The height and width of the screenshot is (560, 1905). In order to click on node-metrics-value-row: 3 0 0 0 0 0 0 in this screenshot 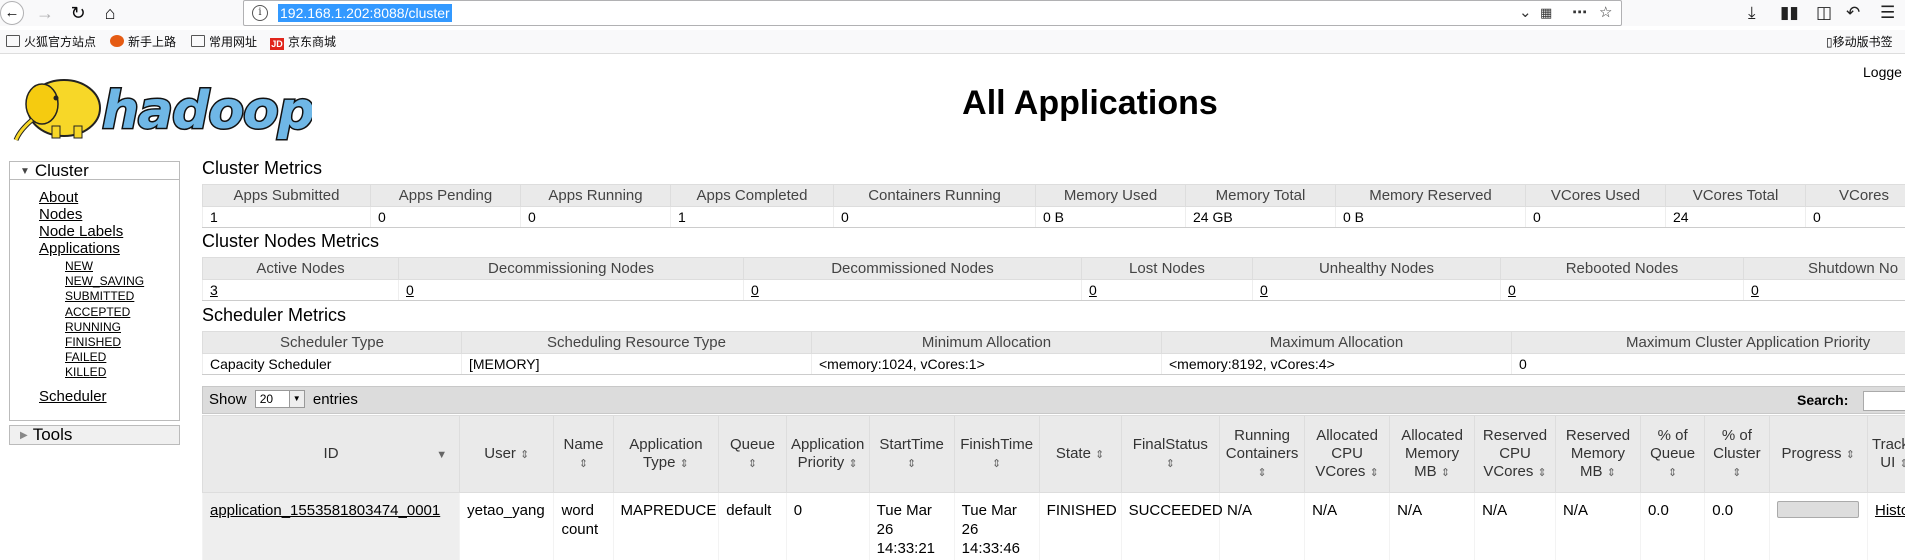, I will do `click(1053, 290)`.